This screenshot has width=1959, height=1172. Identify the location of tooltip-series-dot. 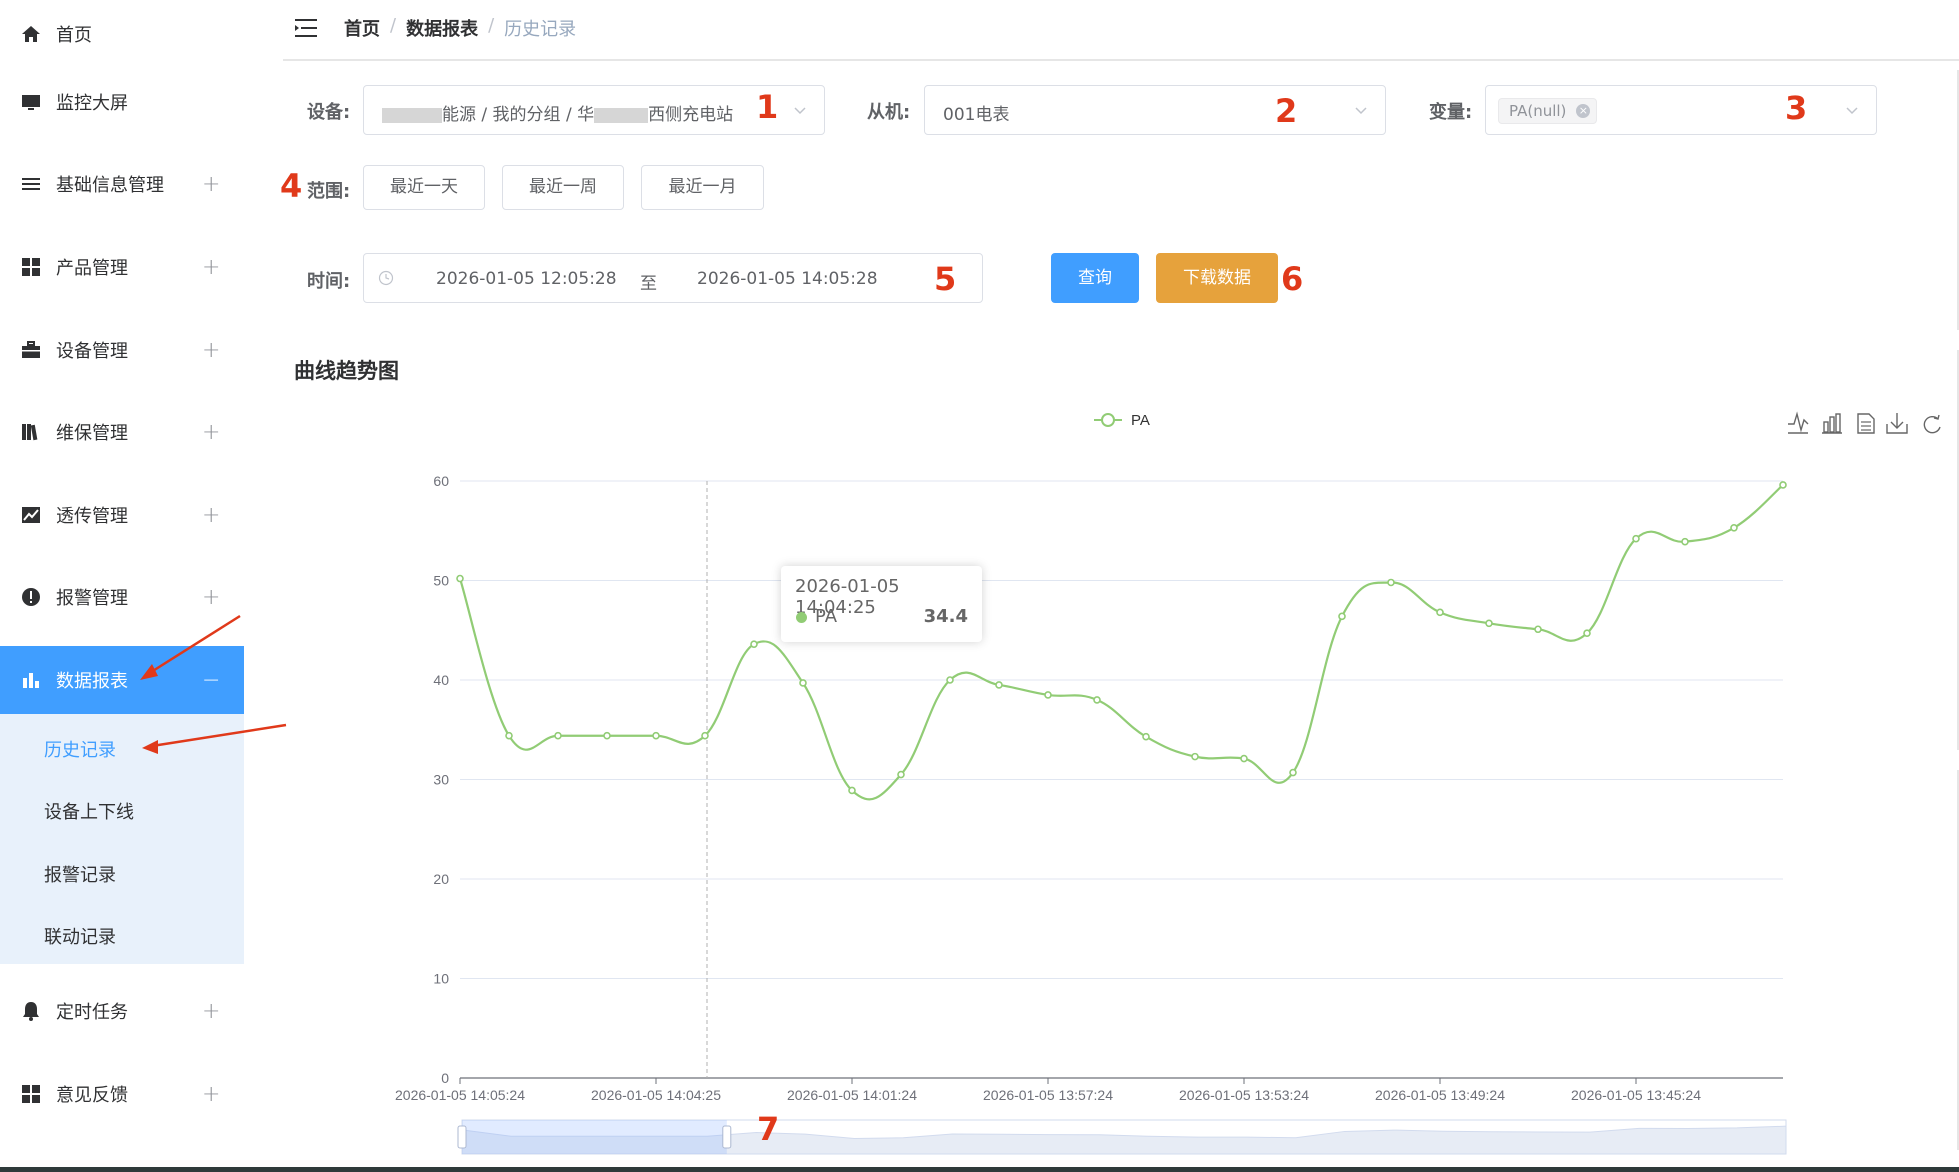
(801, 617).